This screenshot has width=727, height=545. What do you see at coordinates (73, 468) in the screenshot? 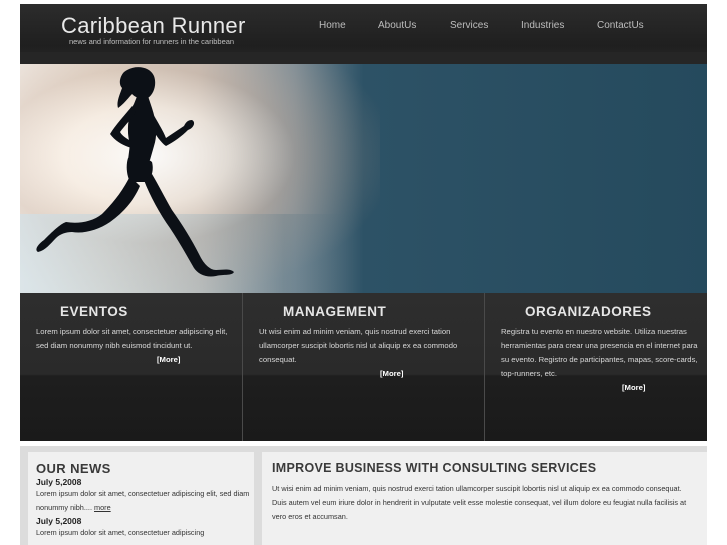
I see `news-heading: OUR NEWS` at bounding box center [73, 468].